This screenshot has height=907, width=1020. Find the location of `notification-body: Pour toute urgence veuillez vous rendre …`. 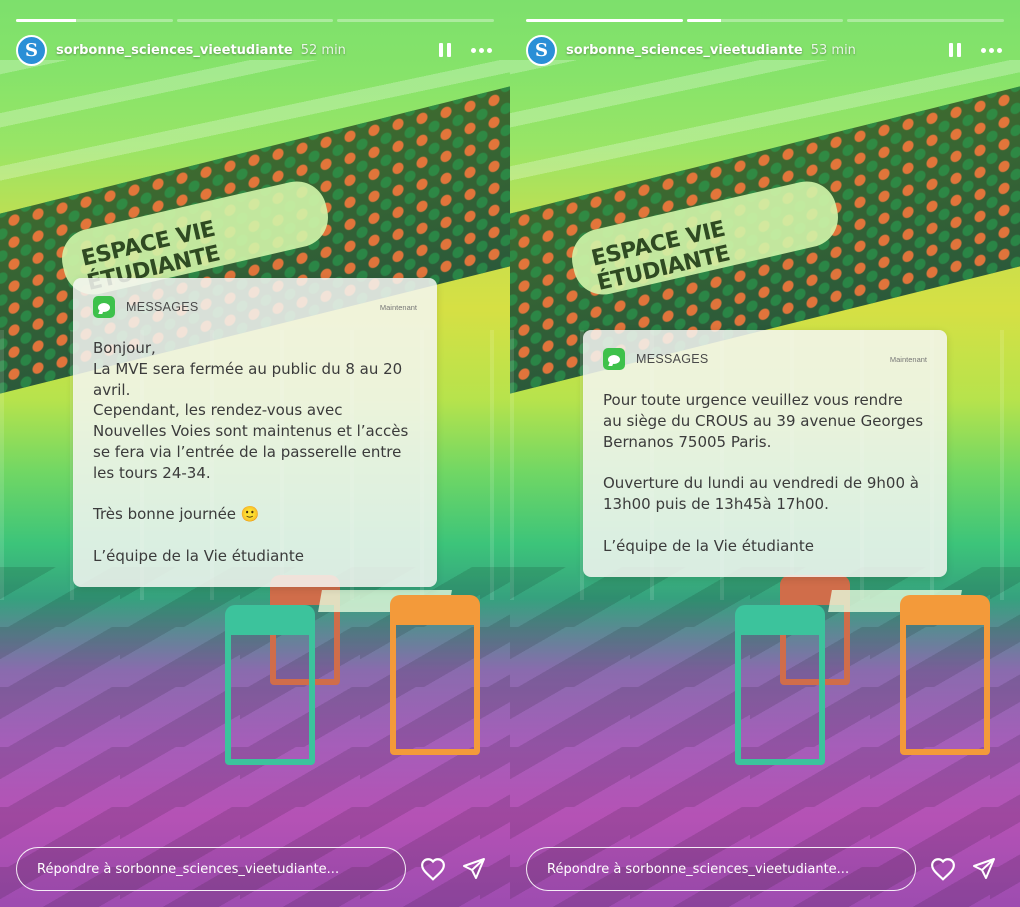

notification-body: Pour toute urgence veuillez vous rendre … is located at coordinates (765, 473).